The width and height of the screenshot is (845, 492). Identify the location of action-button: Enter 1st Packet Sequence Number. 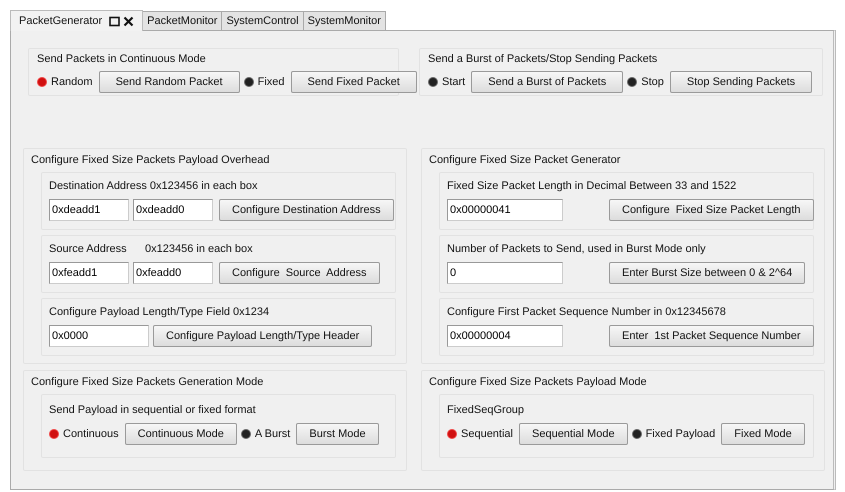
(711, 336).